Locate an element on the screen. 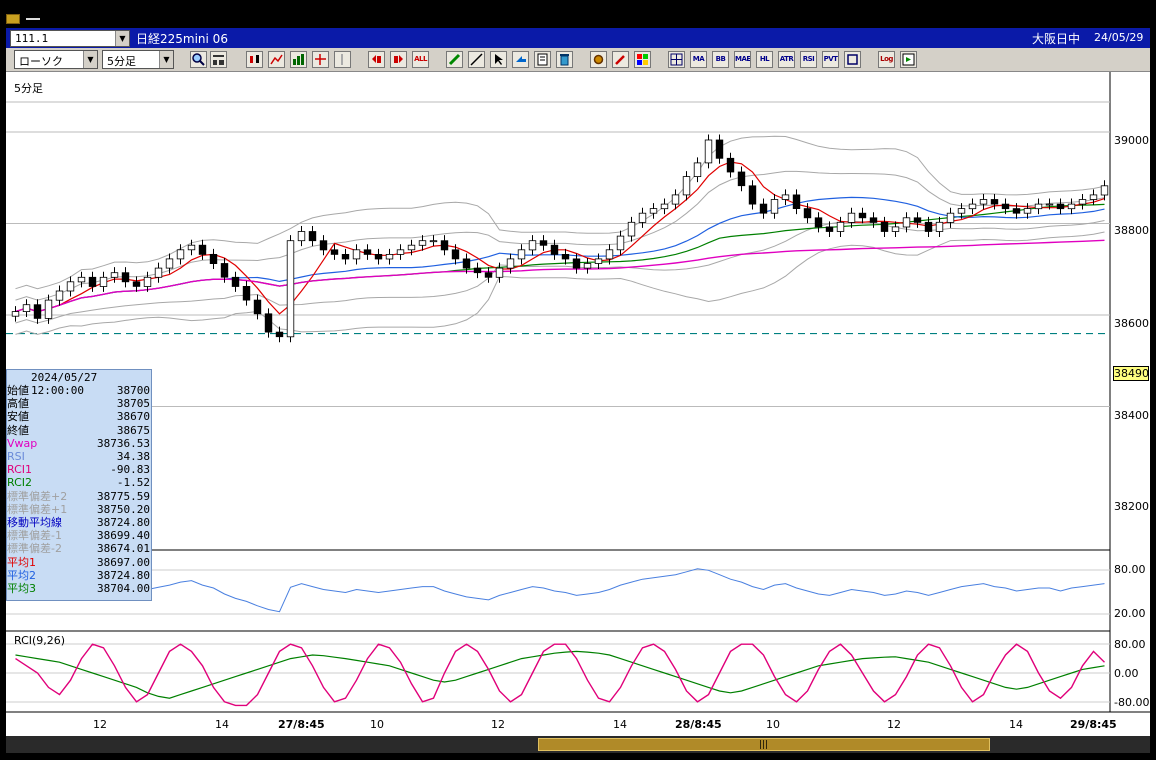 The width and height of the screenshot is (1156, 760). horizontal-scrollbar: ||| is located at coordinates (578, 744).